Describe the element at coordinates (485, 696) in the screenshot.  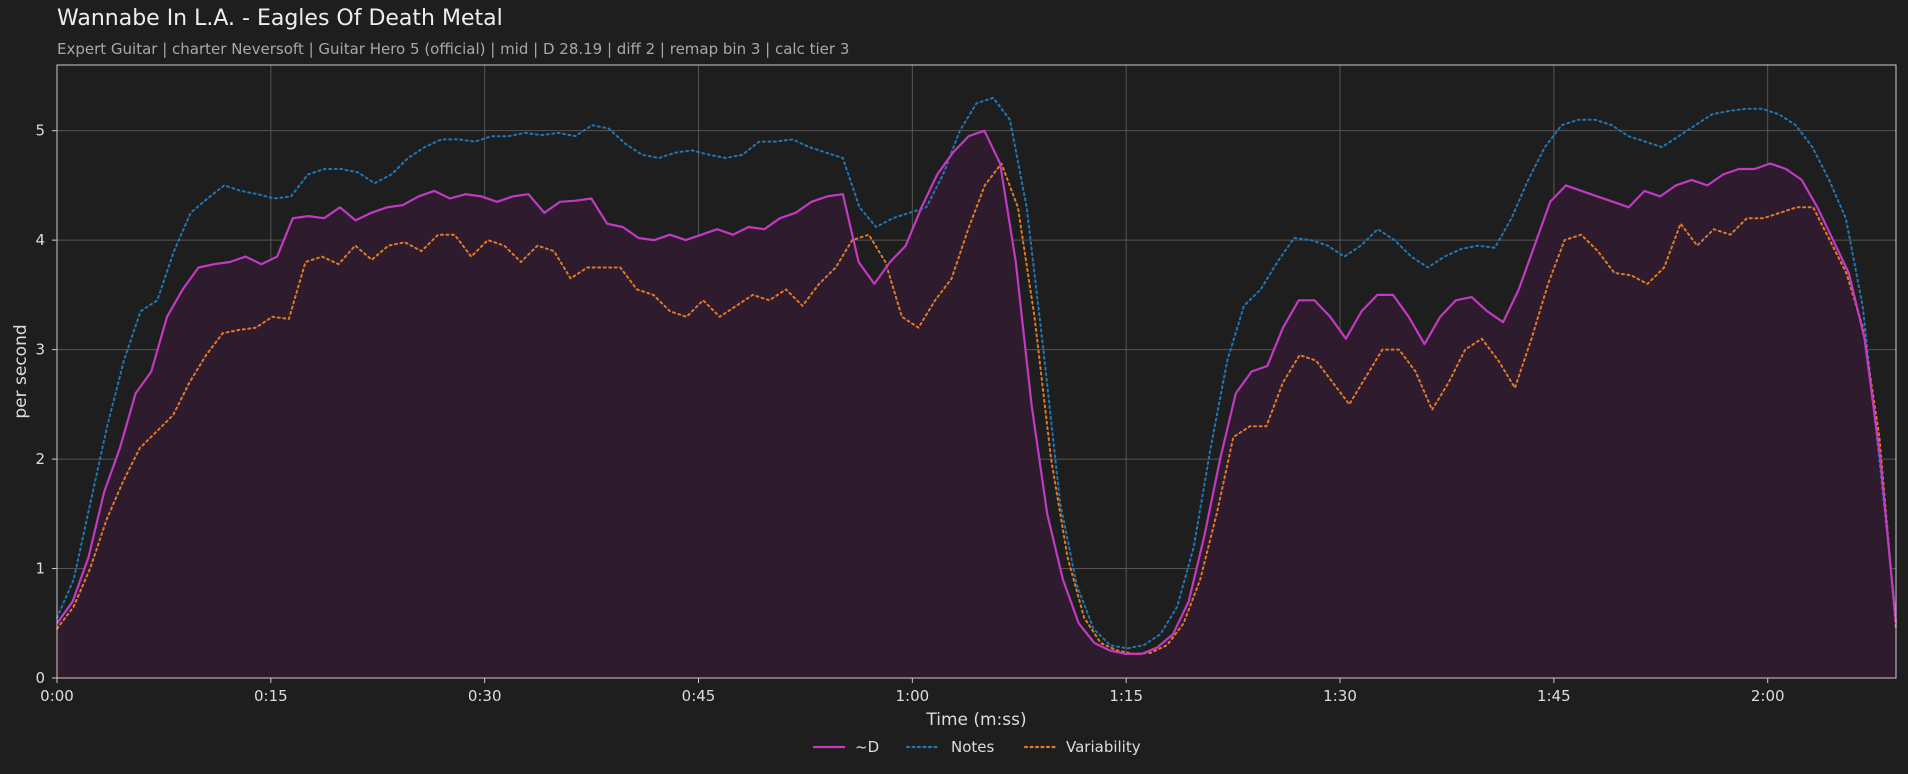
I see `x-tick-label: 0:30` at that location.